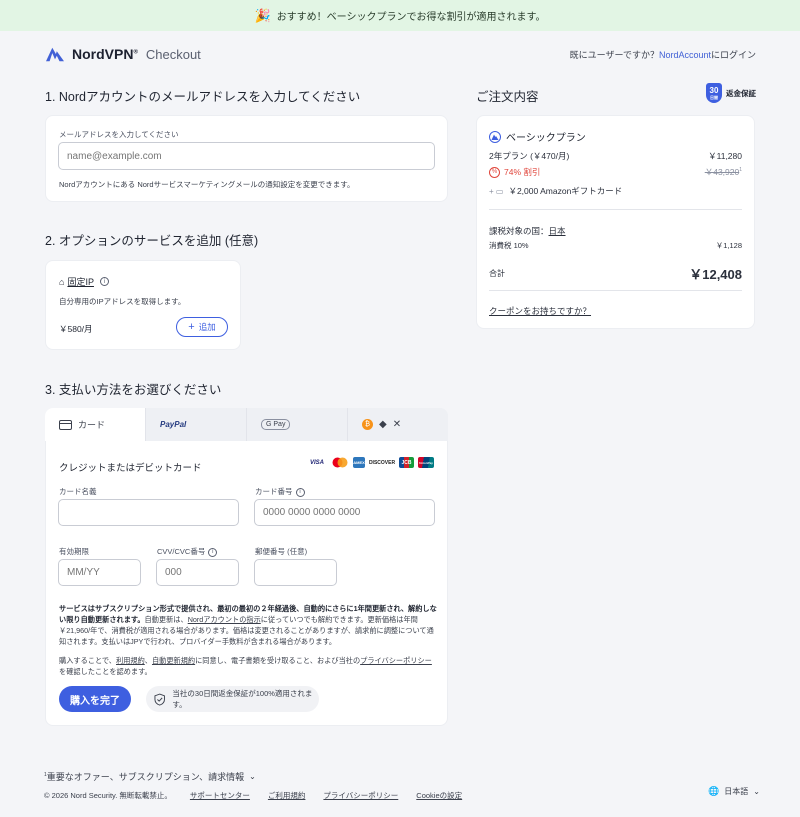 The height and width of the screenshot is (817, 800). What do you see at coordinates (495, 136) in the screenshot?
I see `nordvpn-plan-icon` at bounding box center [495, 136].